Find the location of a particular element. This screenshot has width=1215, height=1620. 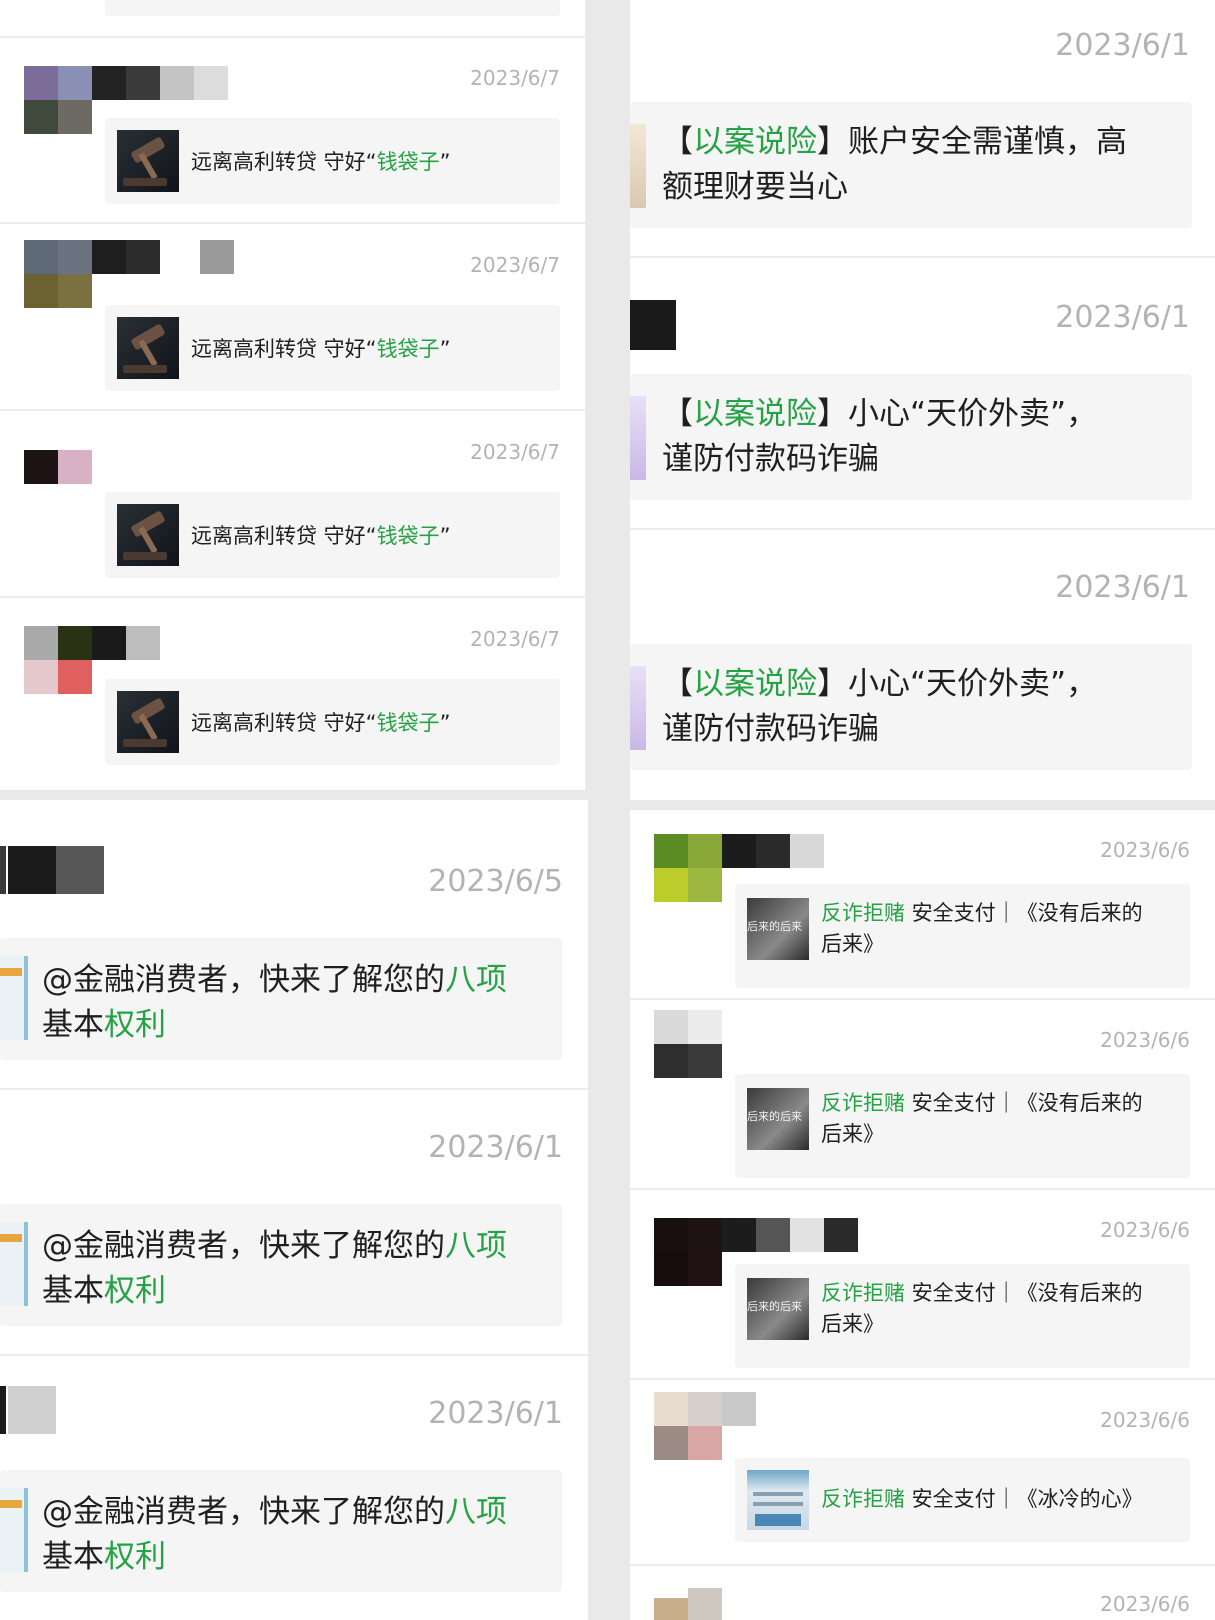

article-card: 【以案说险】账户安全需谨慎，高 额理财要当心 is located at coordinates (911, 165).